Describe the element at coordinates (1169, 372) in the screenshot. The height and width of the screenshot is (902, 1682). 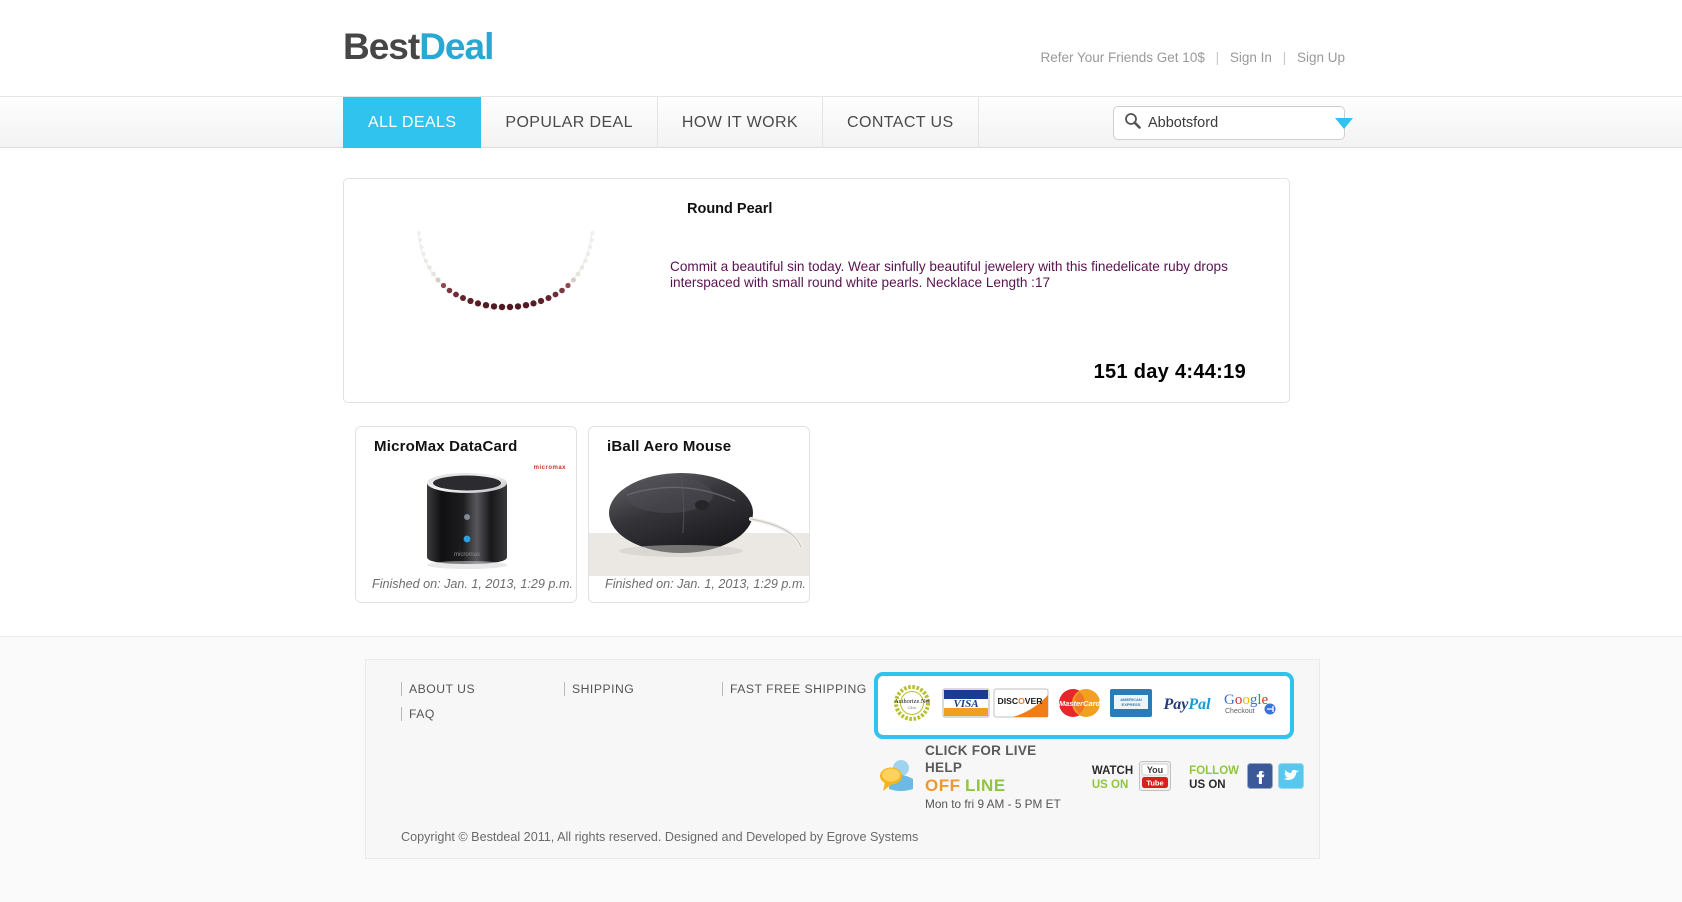
I see `countdown-timer: 151 day 4:44:19` at that location.